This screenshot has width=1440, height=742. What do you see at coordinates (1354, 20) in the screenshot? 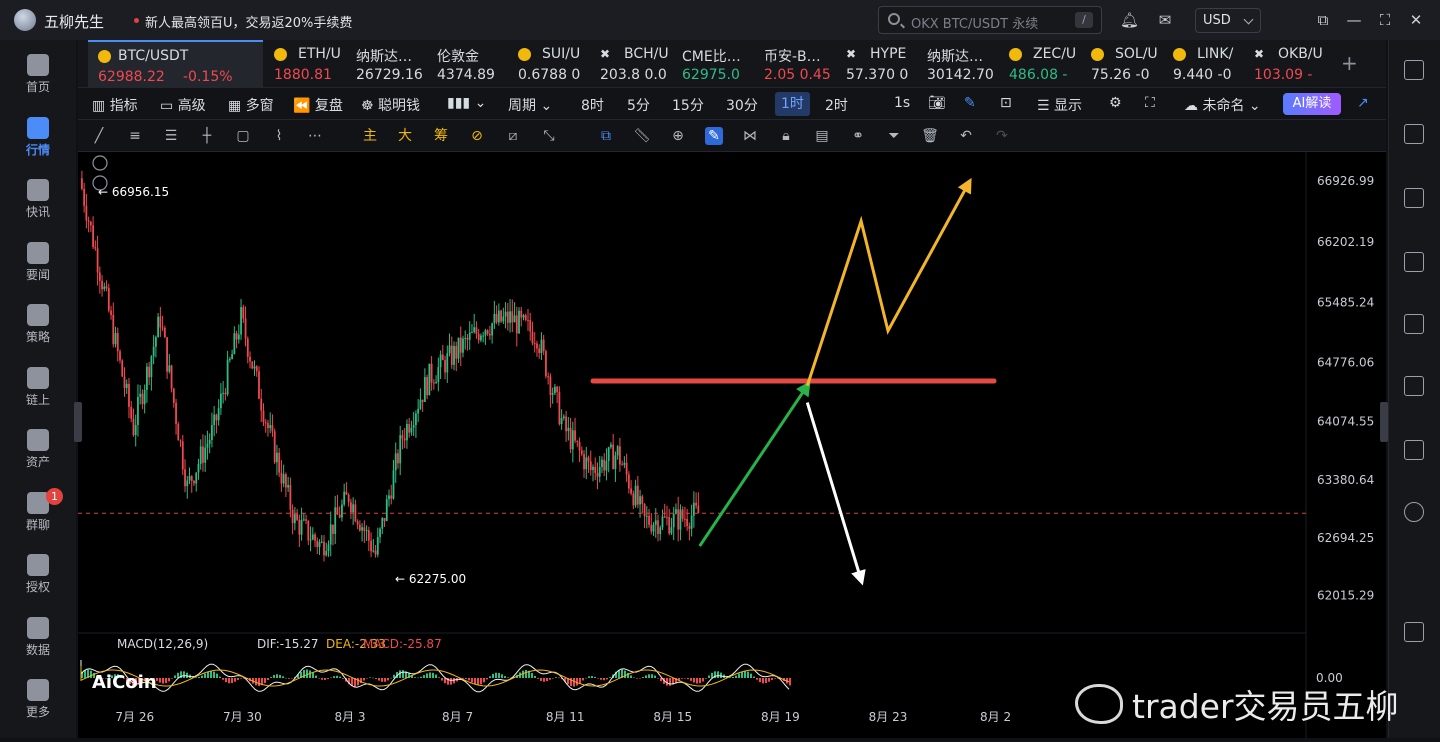
I see `minimize-icon: —` at bounding box center [1354, 20].